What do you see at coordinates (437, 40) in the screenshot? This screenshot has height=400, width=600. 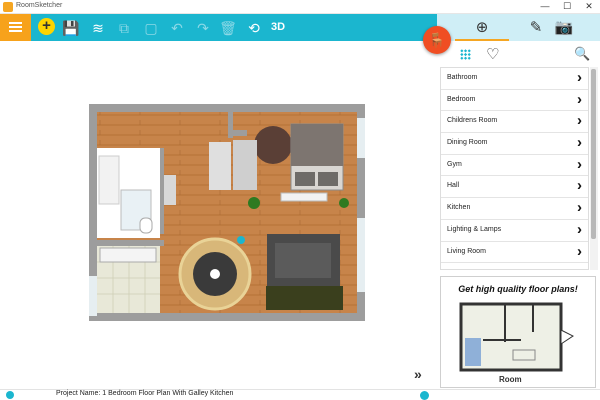 I see `furniture-icon: 🪑` at bounding box center [437, 40].